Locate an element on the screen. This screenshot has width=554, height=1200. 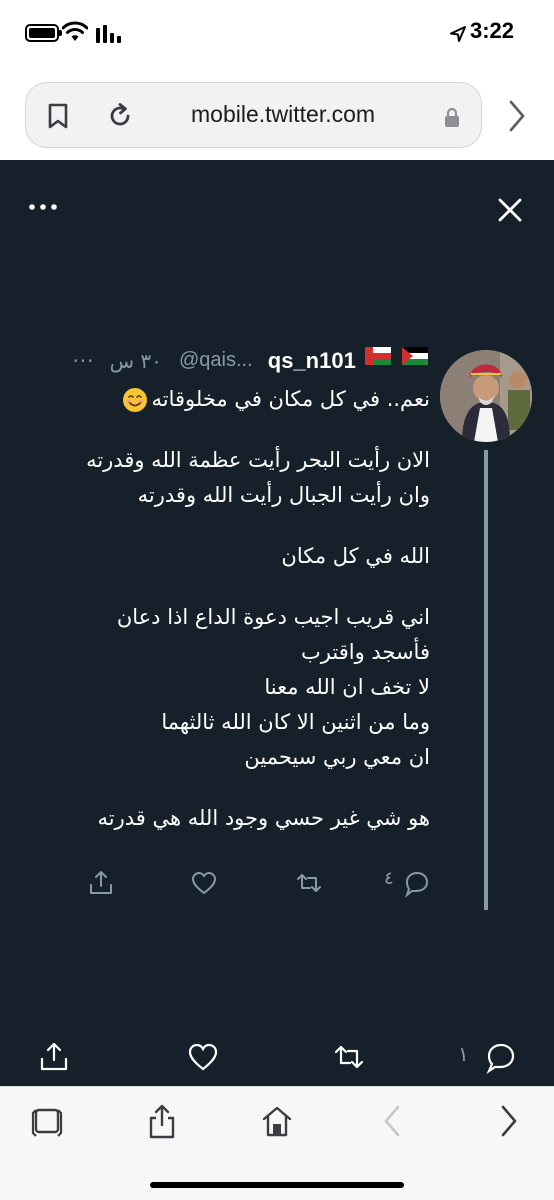
forward-chevron-icon is located at coordinates (517, 116).